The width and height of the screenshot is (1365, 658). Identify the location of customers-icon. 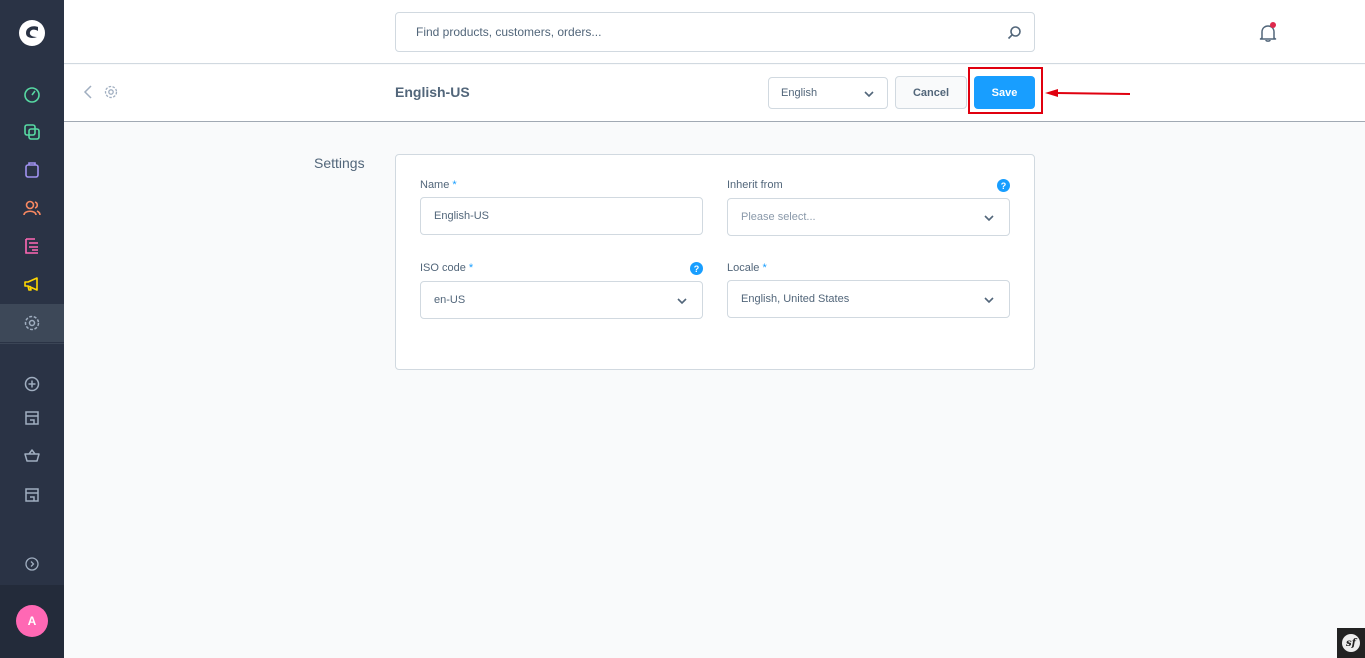
(32, 208).